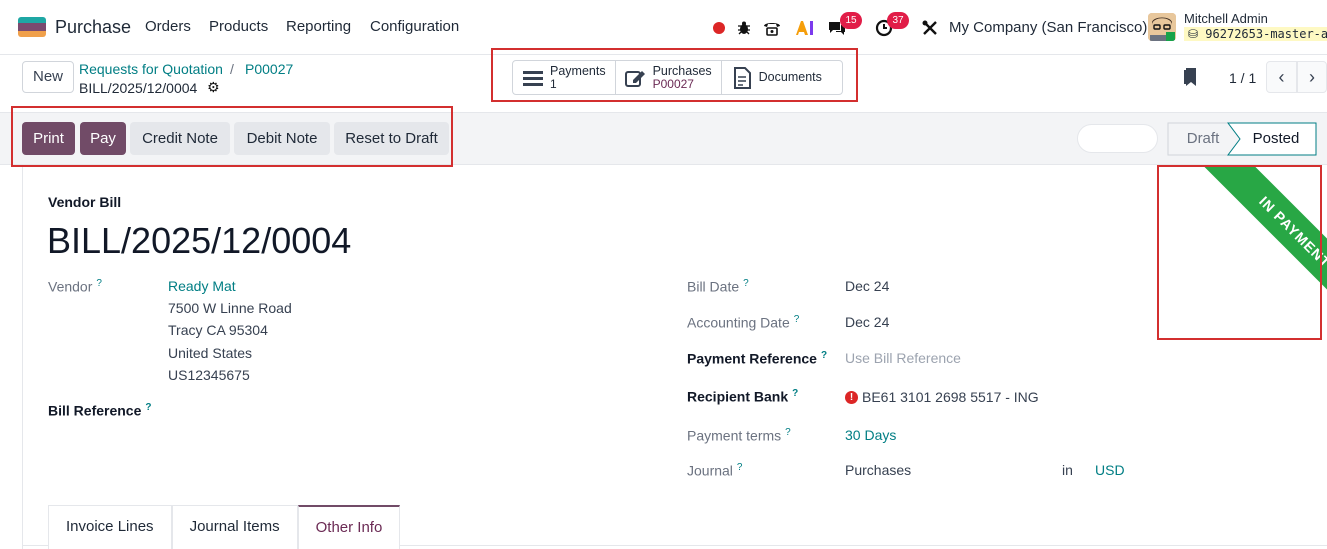  Describe the element at coordinates (673, 83) in the screenshot. I see `purchases-ref: P00027` at that location.